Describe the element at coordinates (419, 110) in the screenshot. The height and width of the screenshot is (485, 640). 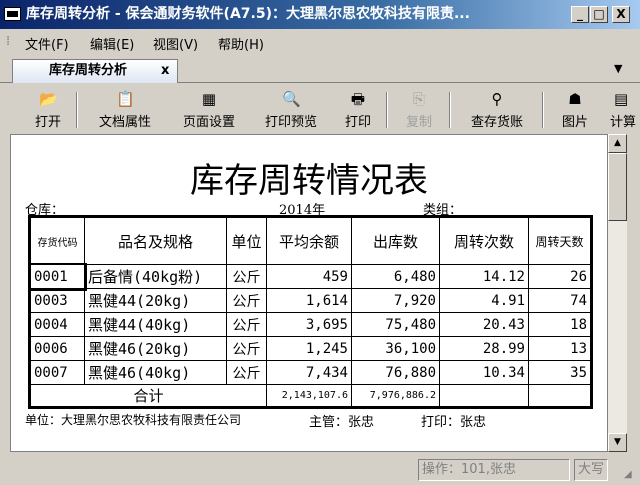
I see `copy-button: ⎘ 复制` at that location.